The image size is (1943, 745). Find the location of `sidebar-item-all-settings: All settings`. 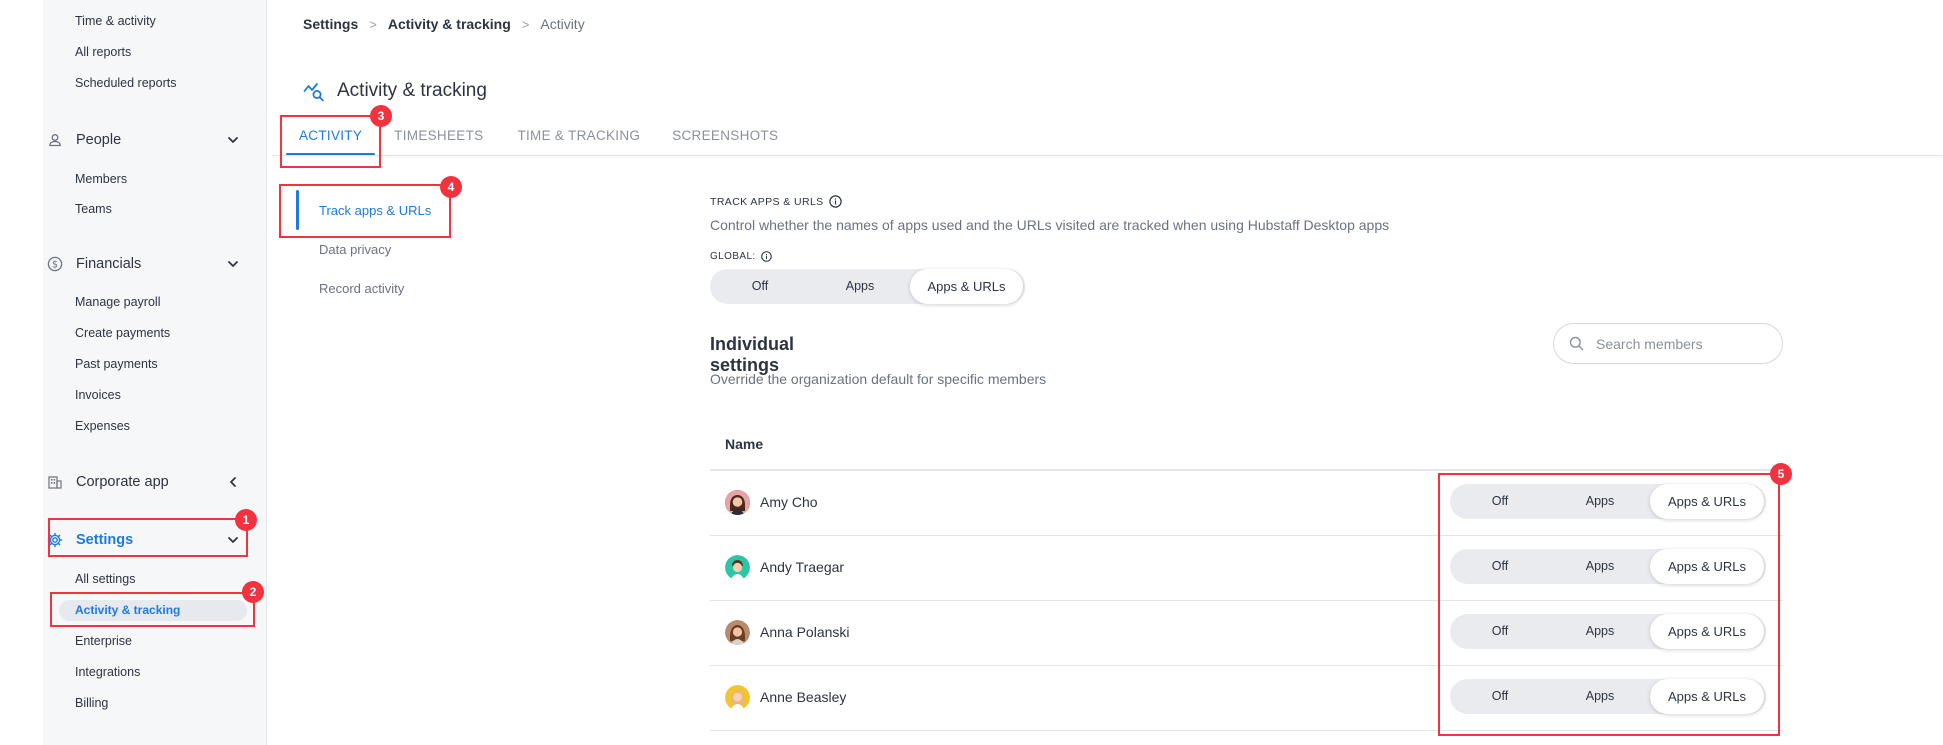

sidebar-item-all-settings: All settings is located at coordinates (105, 579).